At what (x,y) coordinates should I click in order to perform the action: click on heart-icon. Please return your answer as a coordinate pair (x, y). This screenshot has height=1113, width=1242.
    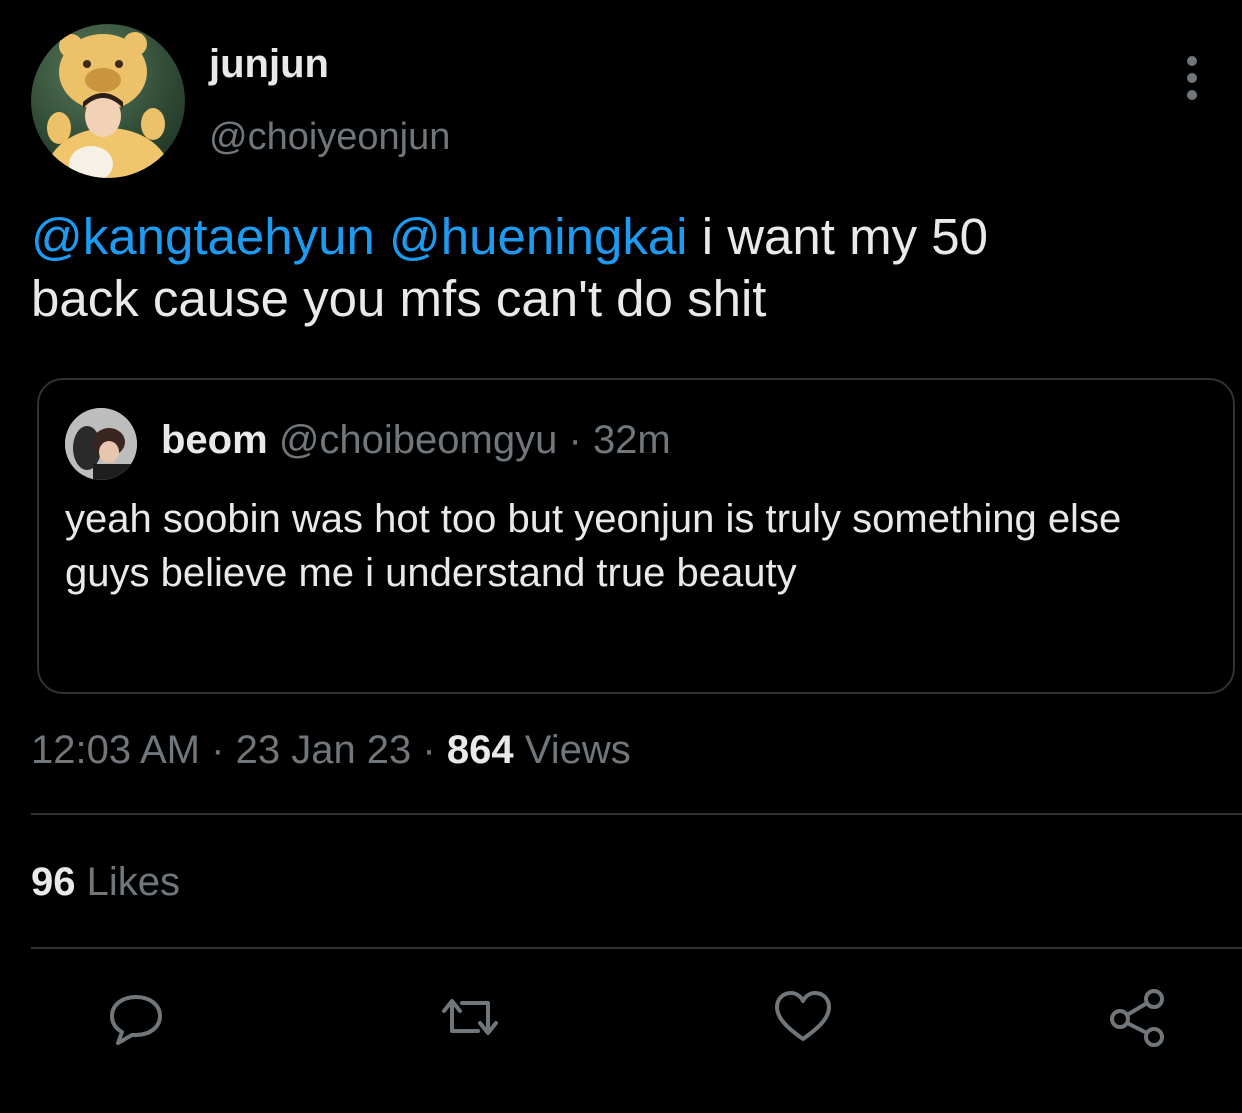
    Looking at the image, I should click on (803, 1016).